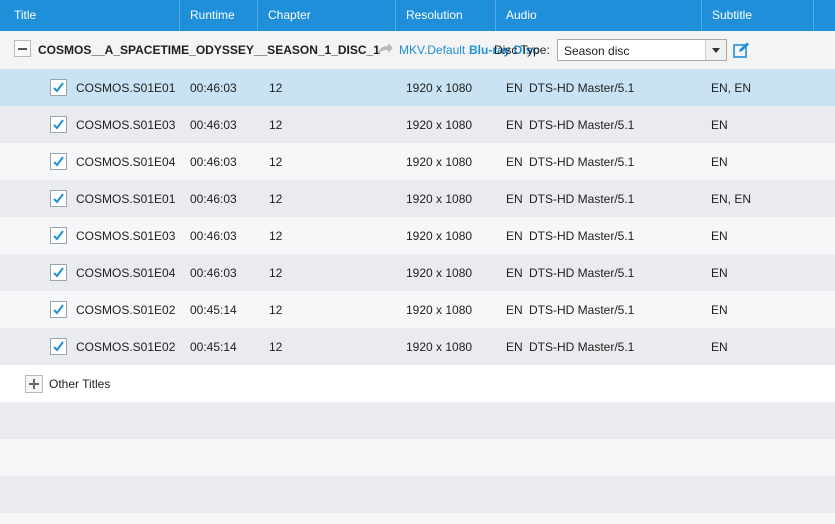 The image size is (835, 524). I want to click on disc-type-value: Season disc, so click(597, 51).